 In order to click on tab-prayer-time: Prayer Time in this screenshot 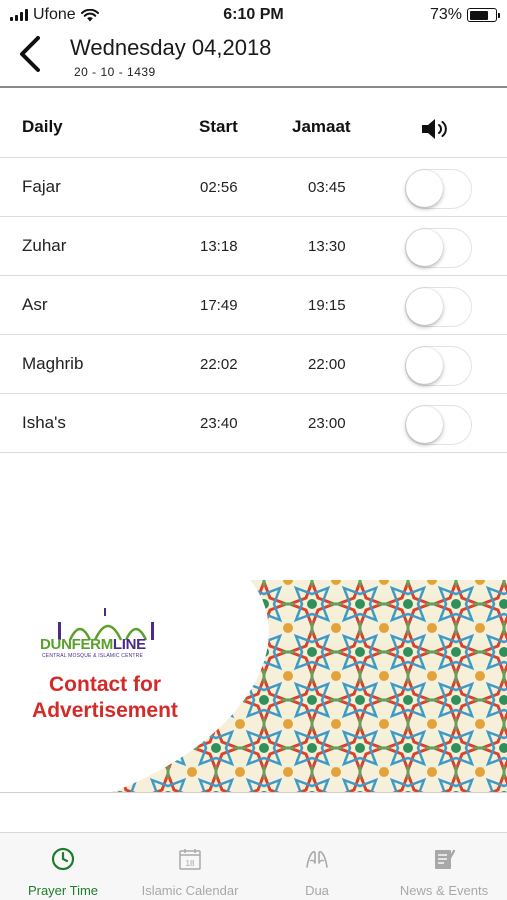, I will do `click(63, 866)`.